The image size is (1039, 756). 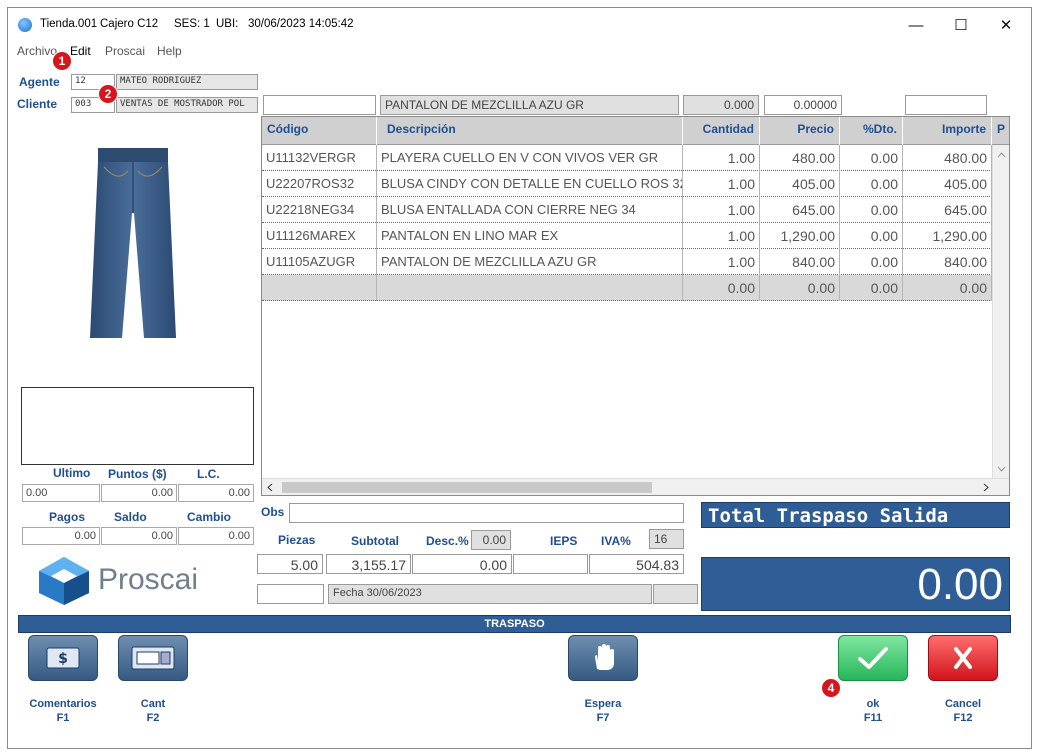 What do you see at coordinates (319, 184) in the screenshot?
I see `cell-code: U22207ROS32` at bounding box center [319, 184].